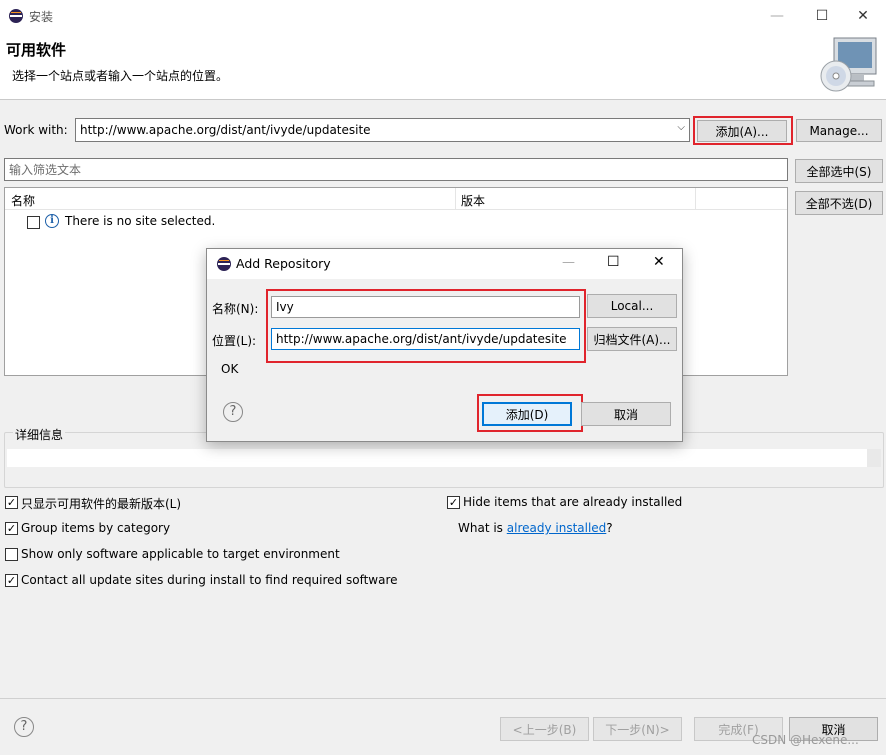 The image size is (886, 755). Describe the element at coordinates (874, 458) in the screenshot. I see `details-scrollbar` at that location.